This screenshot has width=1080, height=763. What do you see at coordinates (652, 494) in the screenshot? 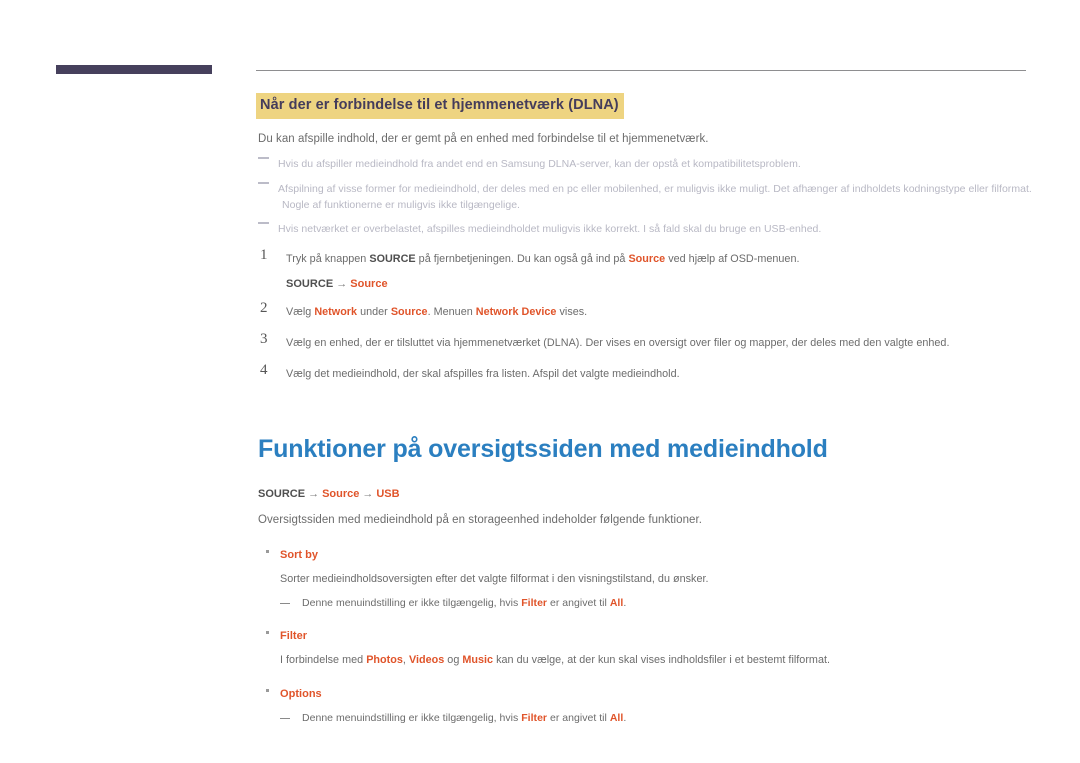
I see `breadcrumb-overview: SOURCE → Source → USB` at bounding box center [652, 494].